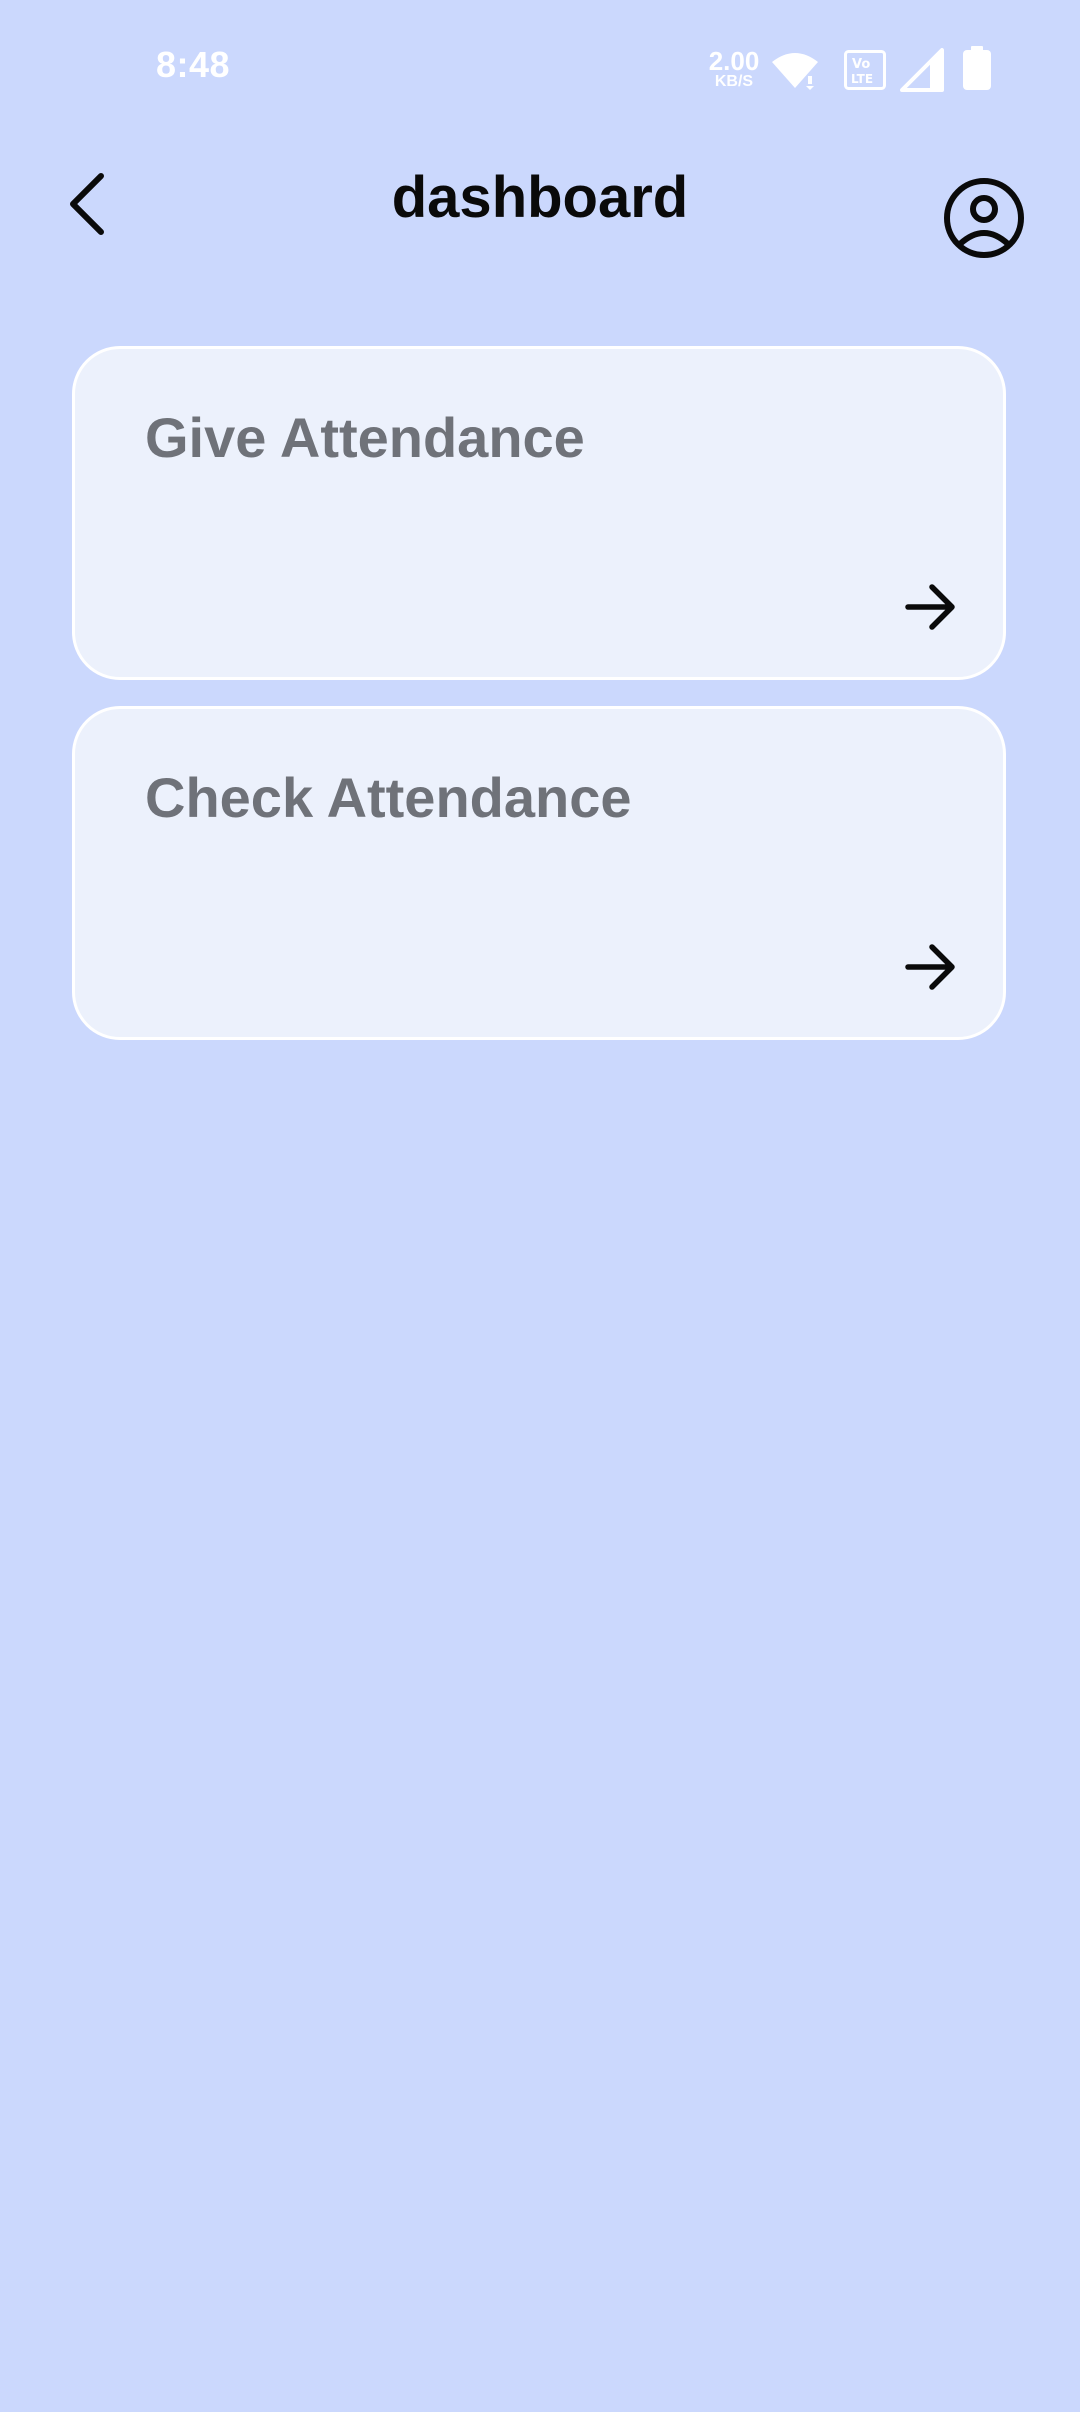 Image resolution: width=1080 pixels, height=2412 pixels. What do you see at coordinates (540, 70) in the screenshot?
I see `status-bar: 8:48 2.00 KB/S Vo LTE` at bounding box center [540, 70].